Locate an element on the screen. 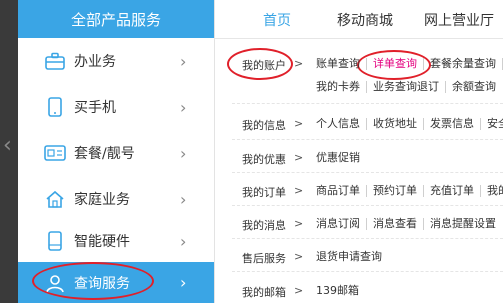  sidebar-header: 全部产品服务 is located at coordinates (116, 19).